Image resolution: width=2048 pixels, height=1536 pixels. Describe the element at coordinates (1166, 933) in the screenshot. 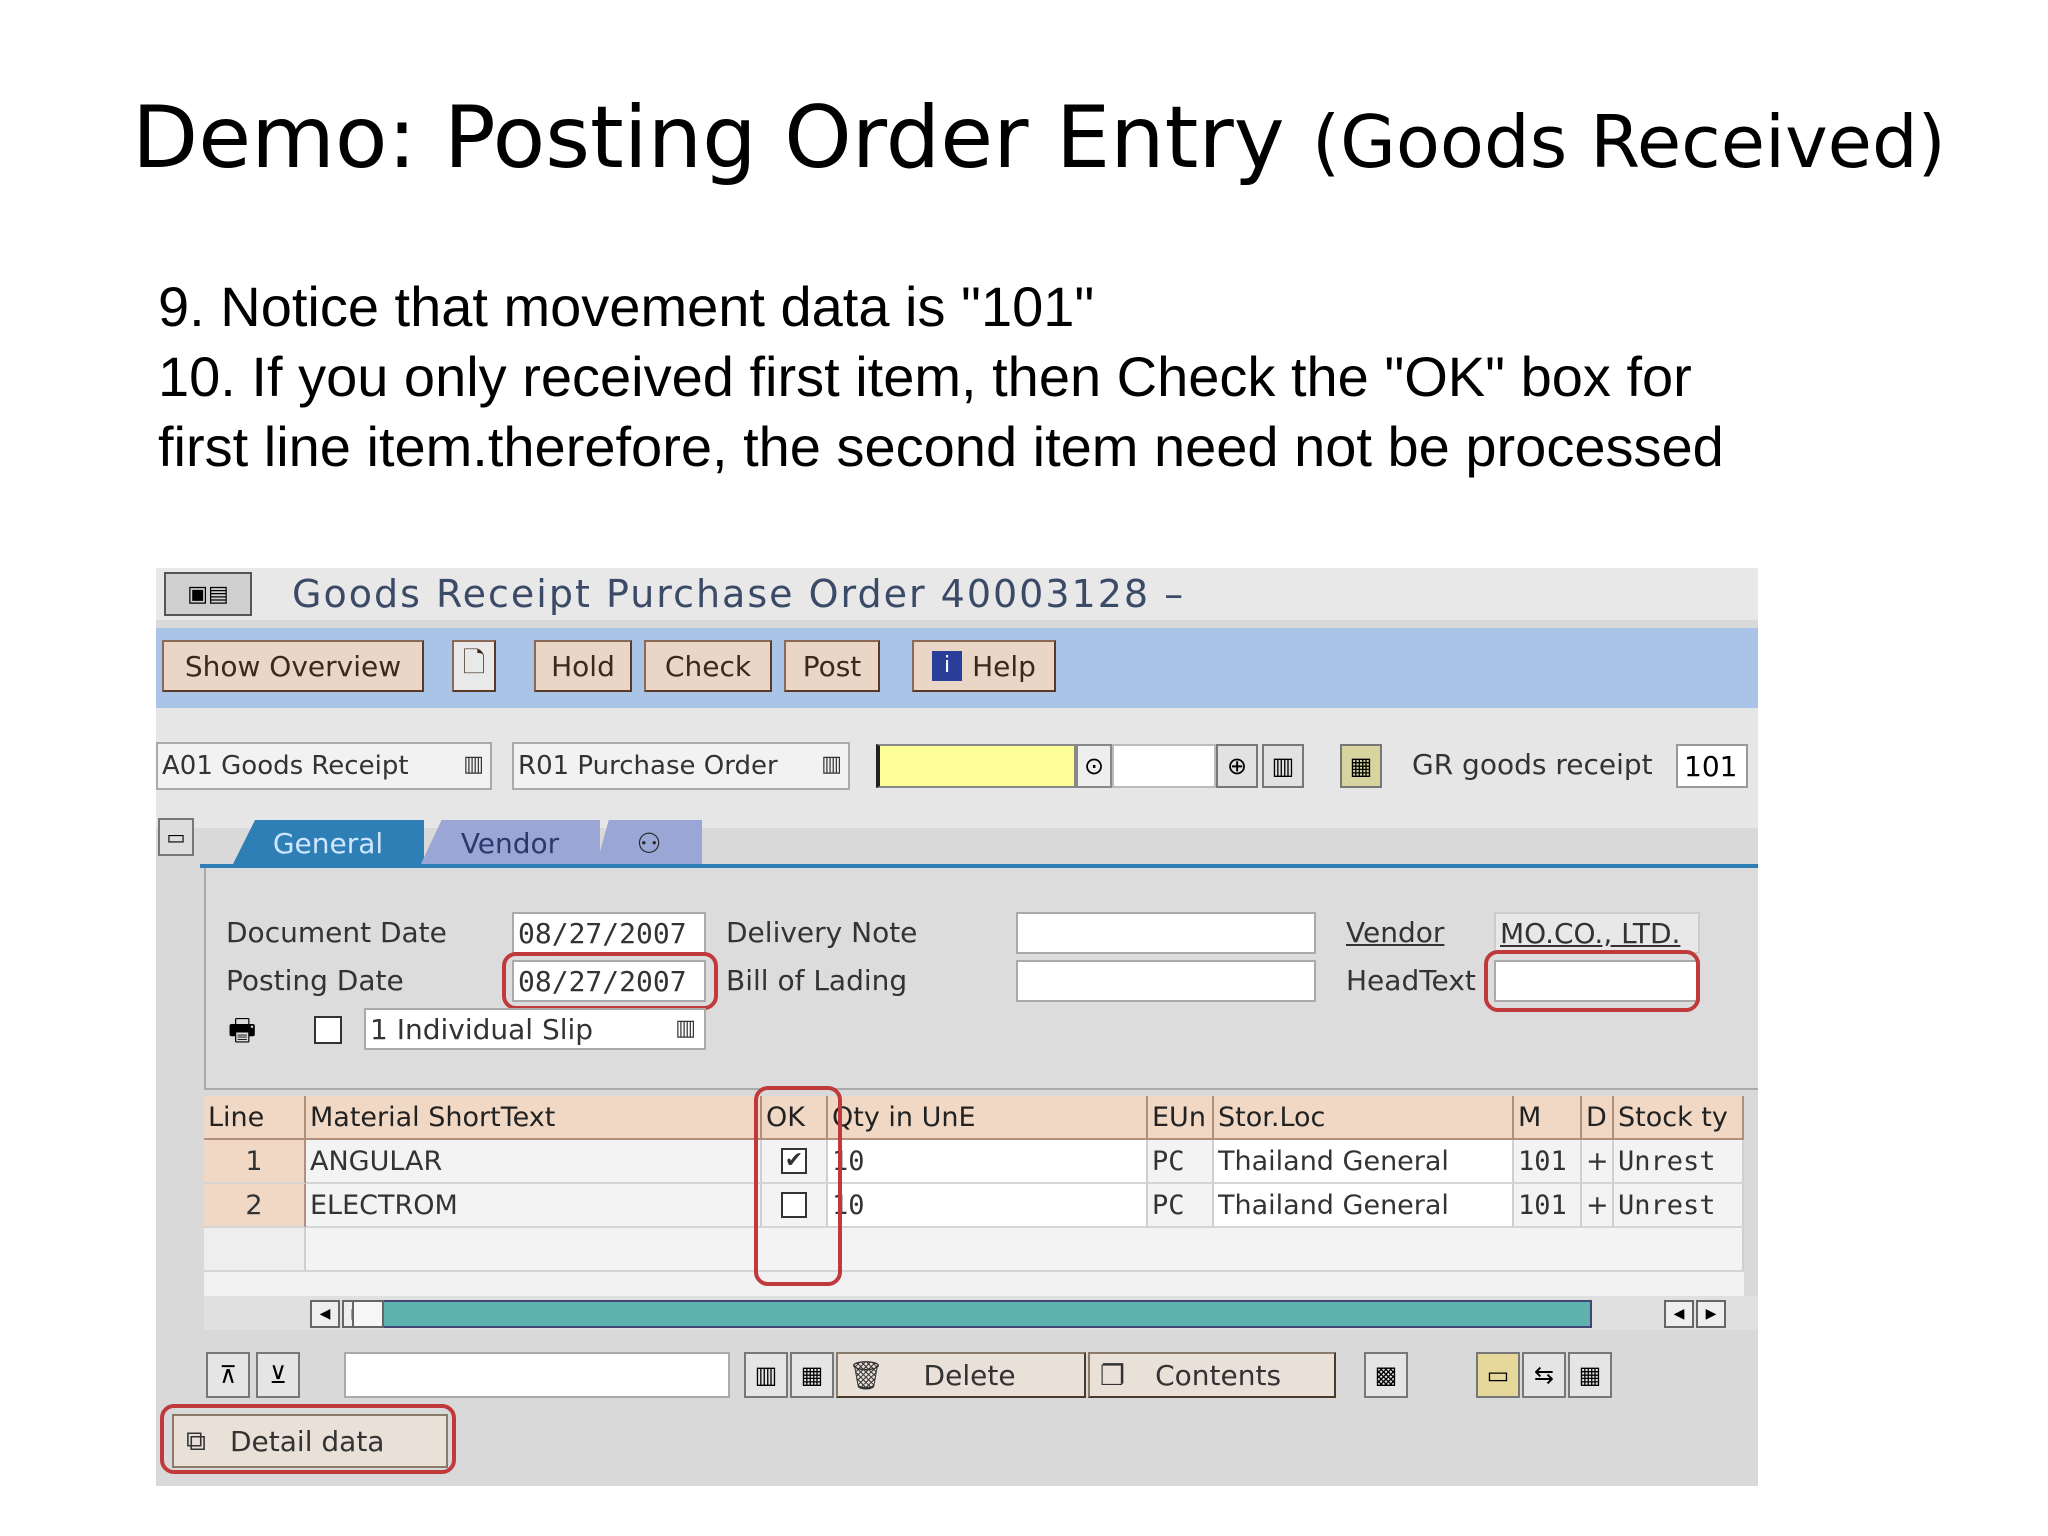

I see `delivery-note-field` at that location.